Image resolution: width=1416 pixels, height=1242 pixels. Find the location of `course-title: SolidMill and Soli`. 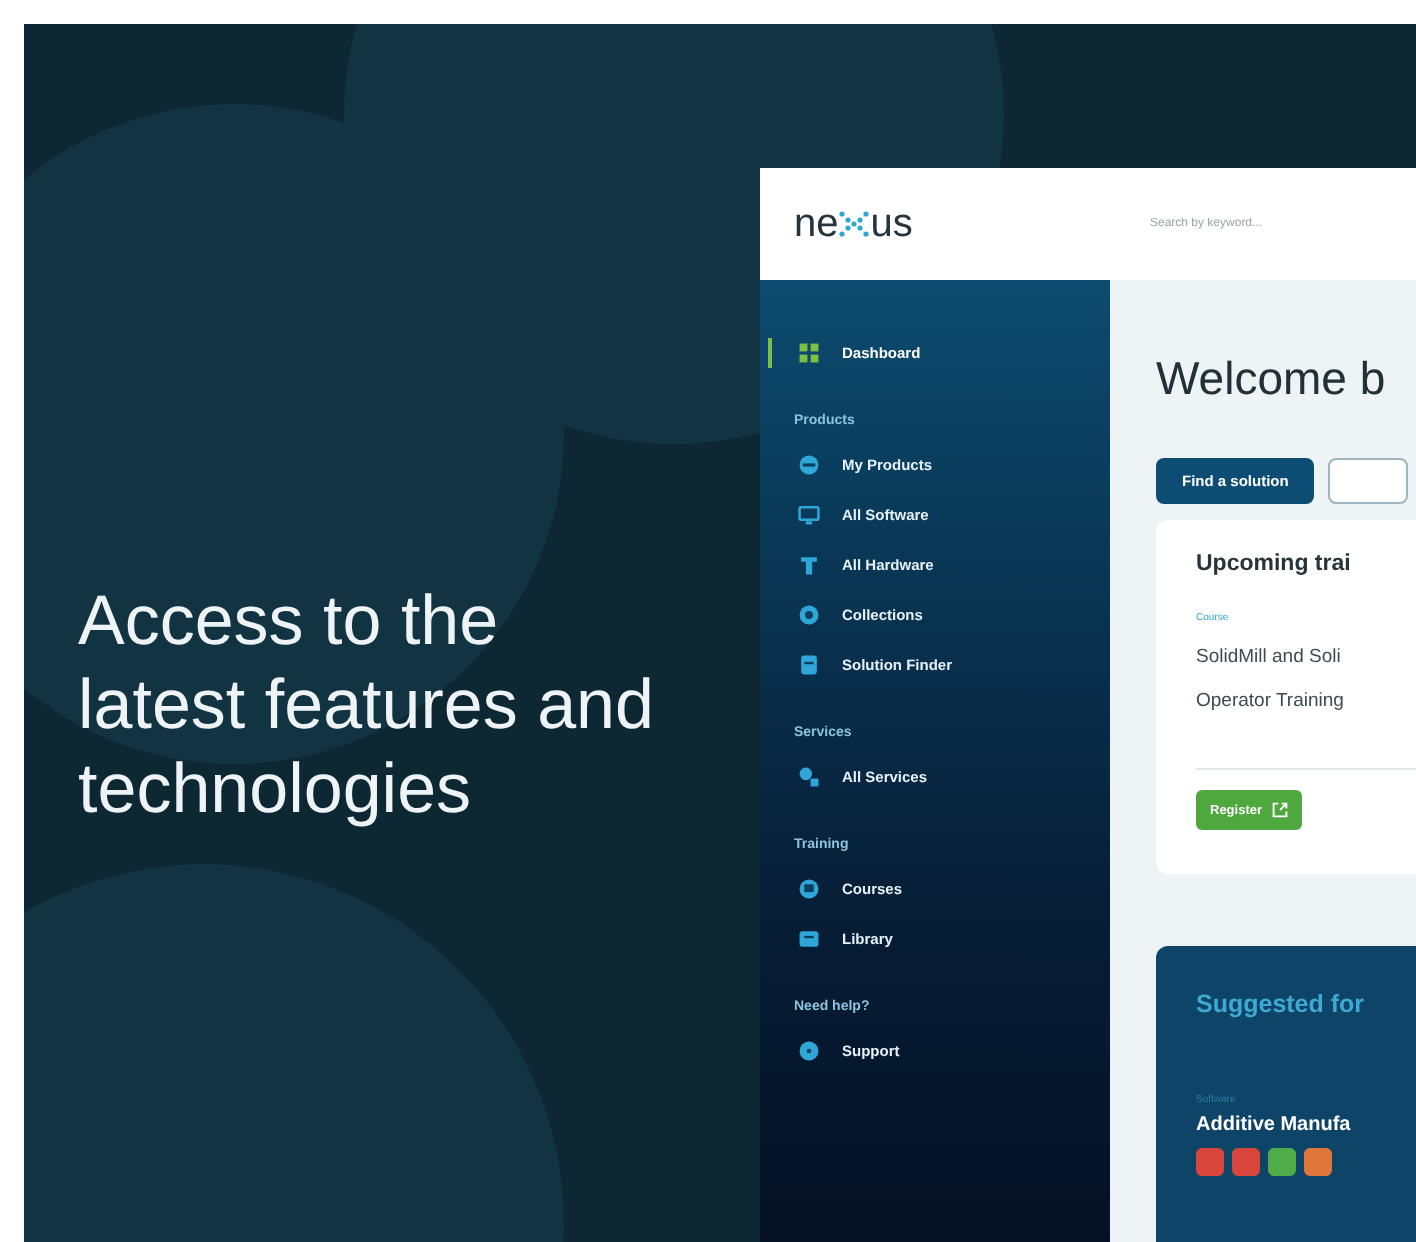

course-title: SolidMill and Soli is located at coordinates (1269, 658).